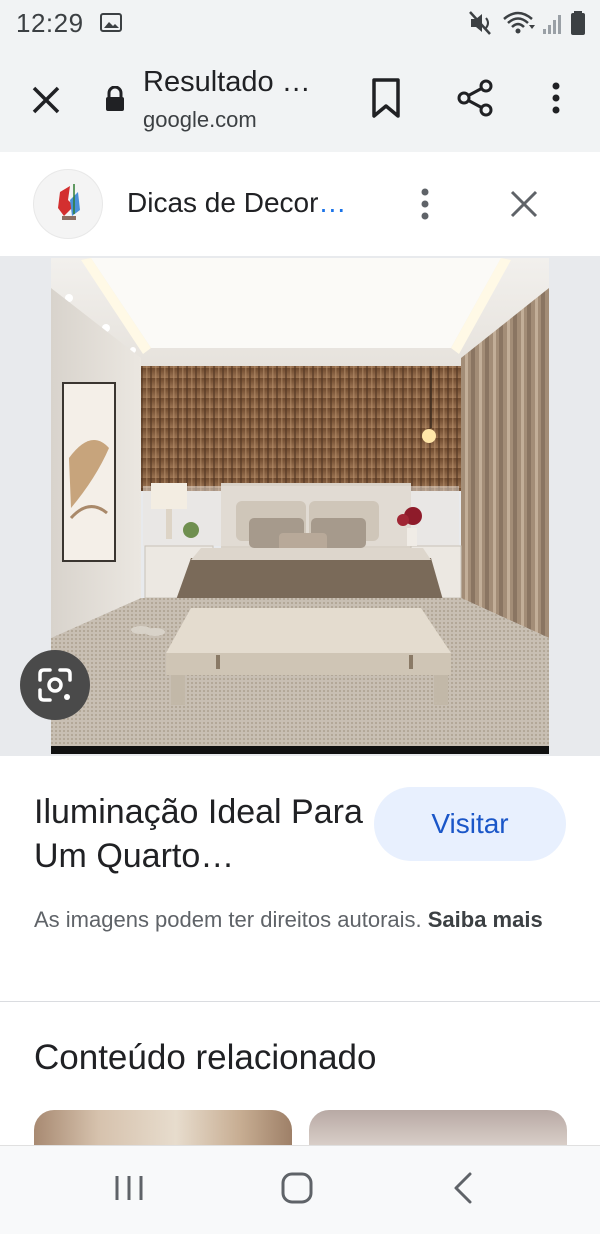 This screenshot has height=1234, width=600. Describe the element at coordinates (464, 1188) in the screenshot. I see `back-icon` at that location.